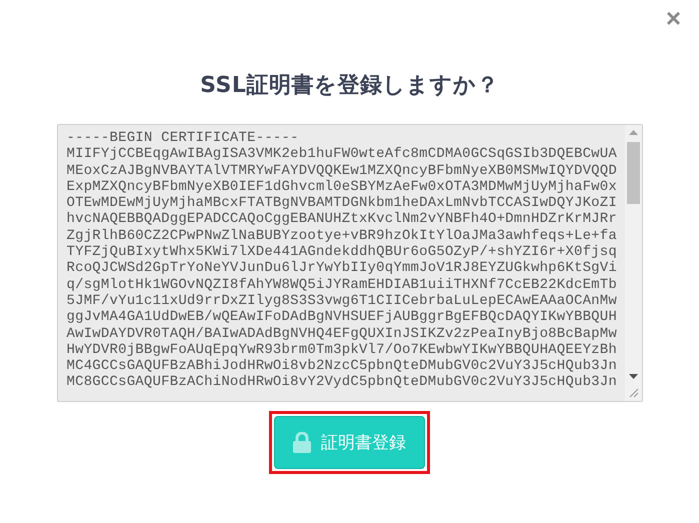 The image size is (699, 523). I want to click on close-button: ×, so click(673, 18).